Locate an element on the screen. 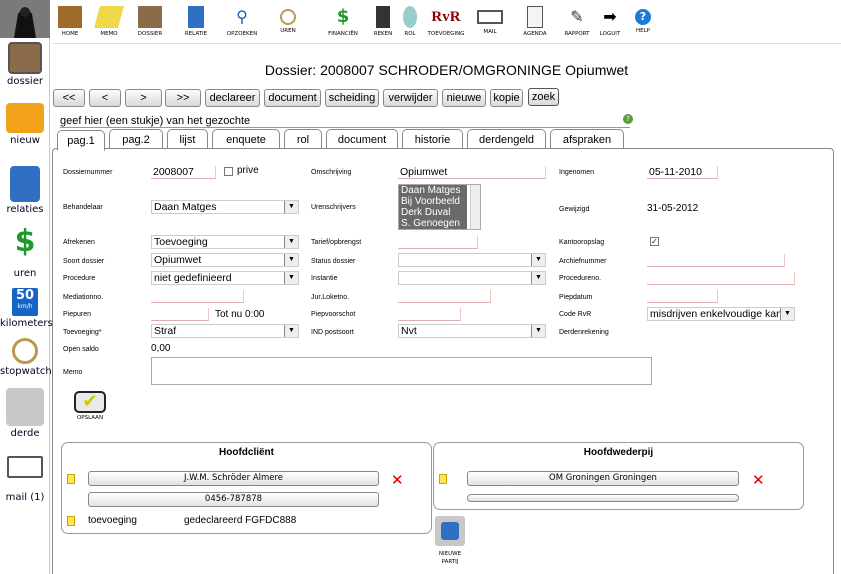  code-rvr-select: misdrijven enkelvoudige kamer ▼ is located at coordinates (721, 314).